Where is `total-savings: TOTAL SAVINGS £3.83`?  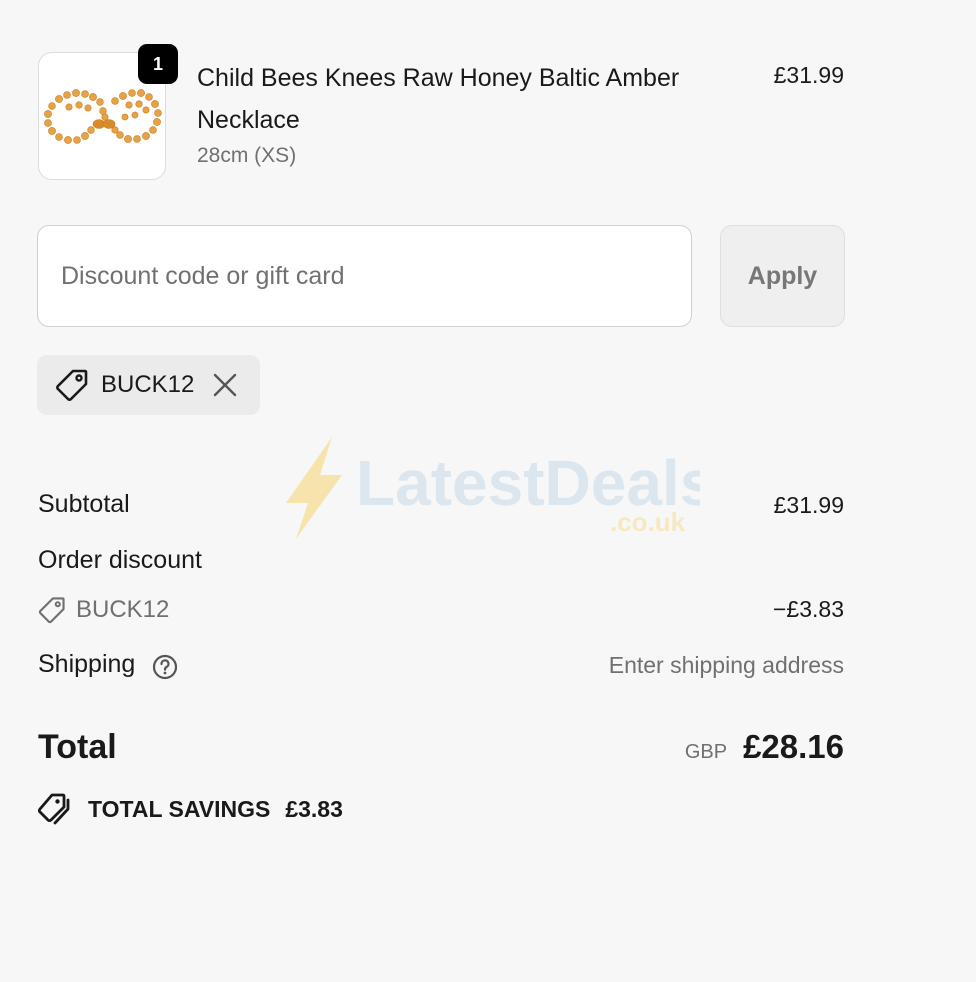 total-savings: TOTAL SAVINGS £3.83 is located at coordinates (190, 809).